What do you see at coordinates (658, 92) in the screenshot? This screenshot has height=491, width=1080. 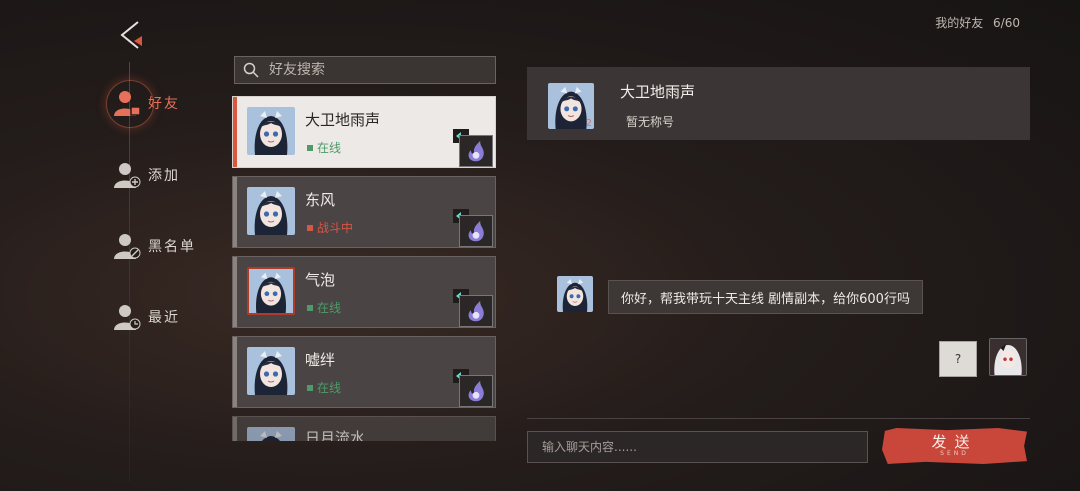 I see `chat-partner-name: 大卫地雨声` at bounding box center [658, 92].